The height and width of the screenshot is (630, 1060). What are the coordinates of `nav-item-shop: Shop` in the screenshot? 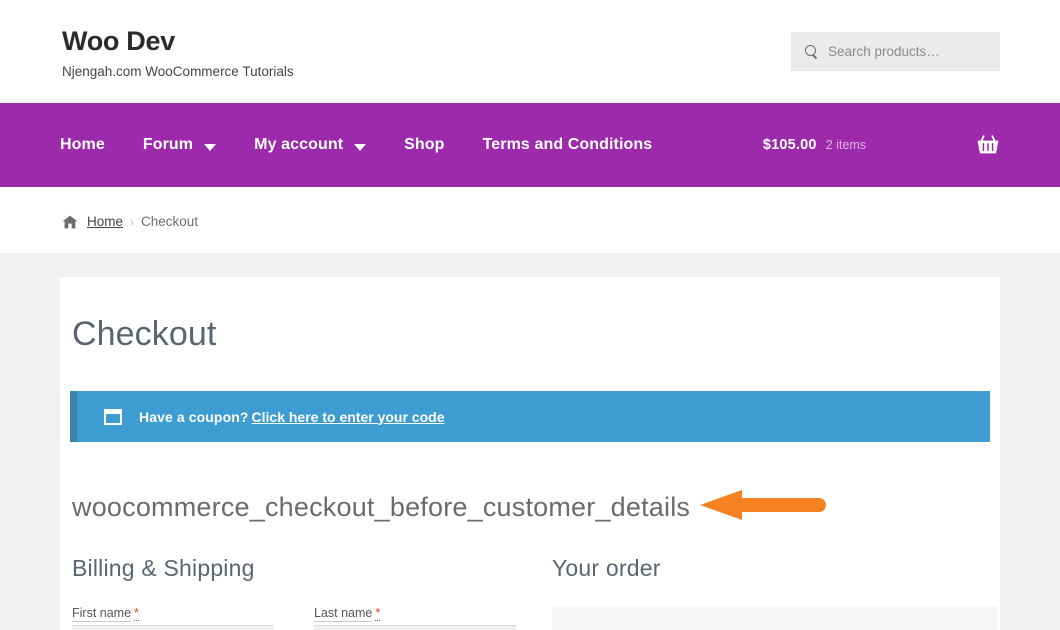 It's located at (424, 145).